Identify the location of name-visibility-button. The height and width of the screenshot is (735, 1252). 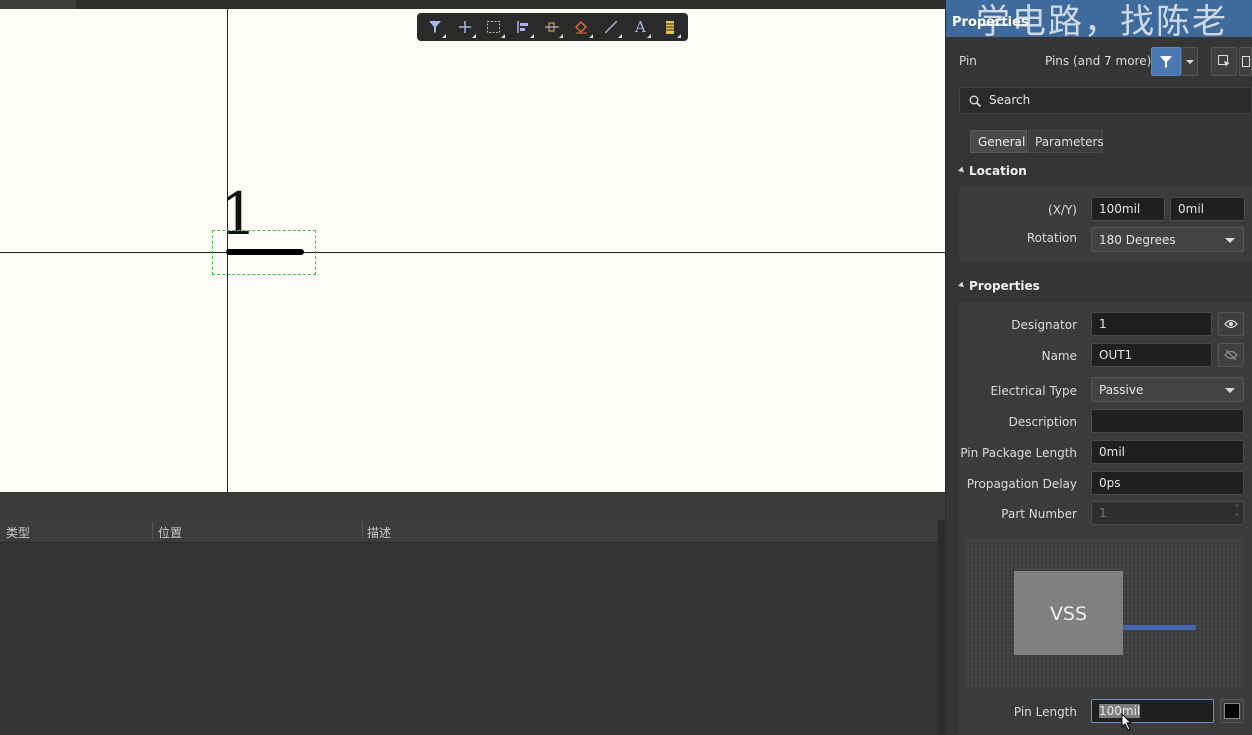
(1231, 355).